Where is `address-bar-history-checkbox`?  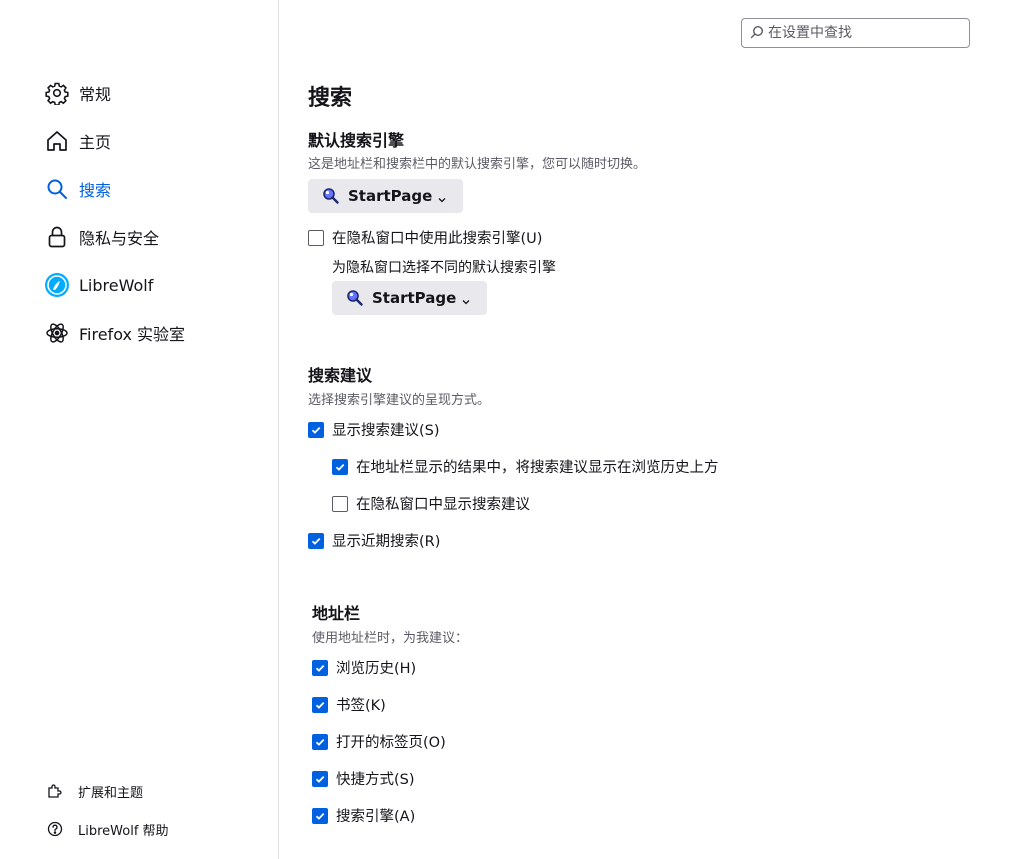 address-bar-history-checkbox is located at coordinates (320, 667).